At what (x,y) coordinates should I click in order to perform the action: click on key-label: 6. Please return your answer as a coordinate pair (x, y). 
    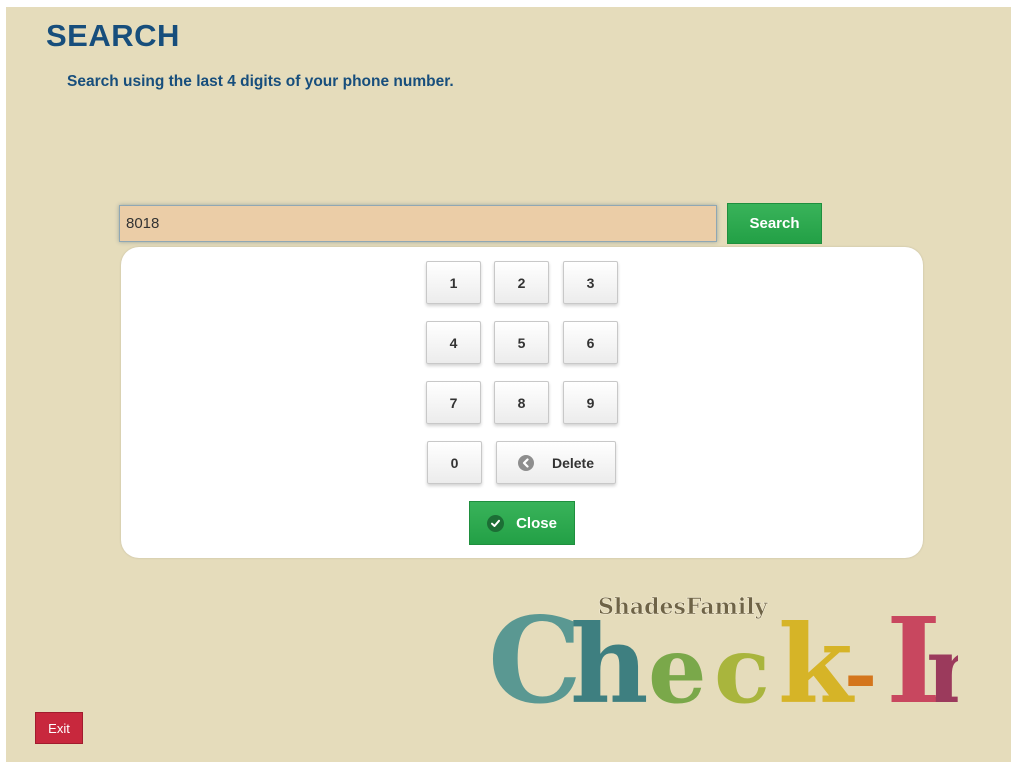
    Looking at the image, I should click on (590, 342).